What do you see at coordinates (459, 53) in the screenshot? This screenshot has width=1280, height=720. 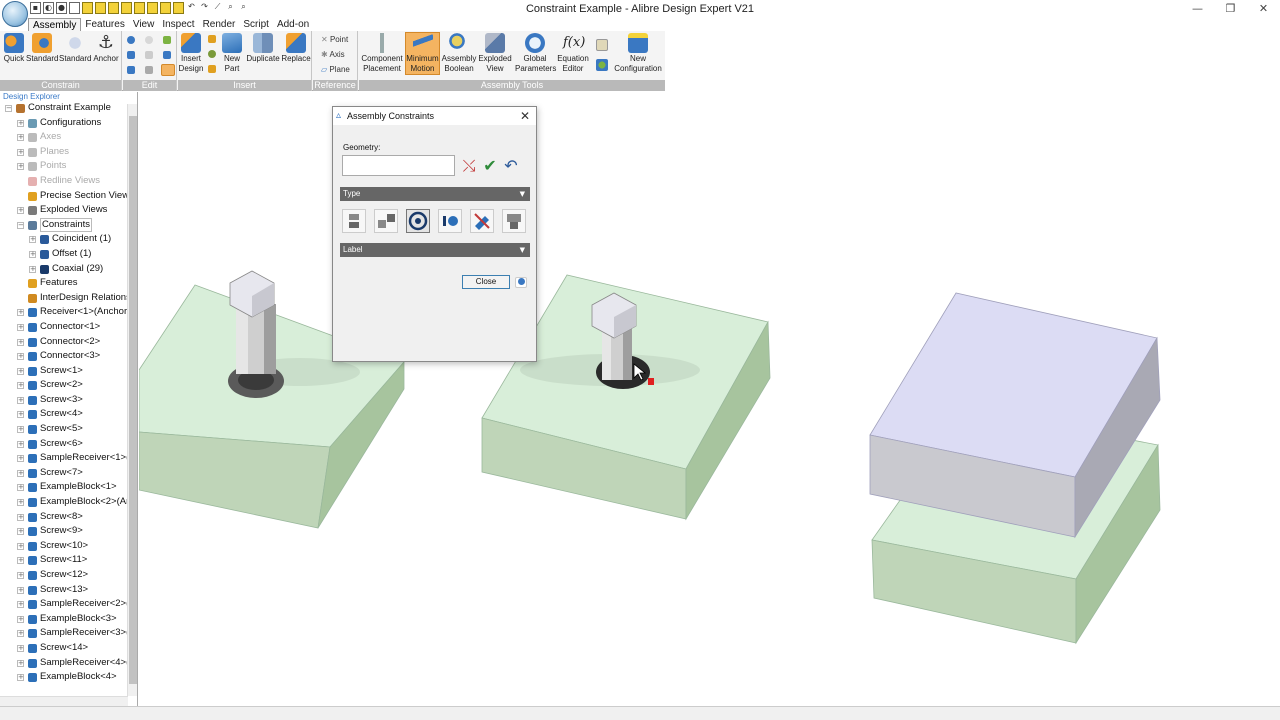 I see `assembly-boolean-button: Assembly Boolean` at bounding box center [459, 53].